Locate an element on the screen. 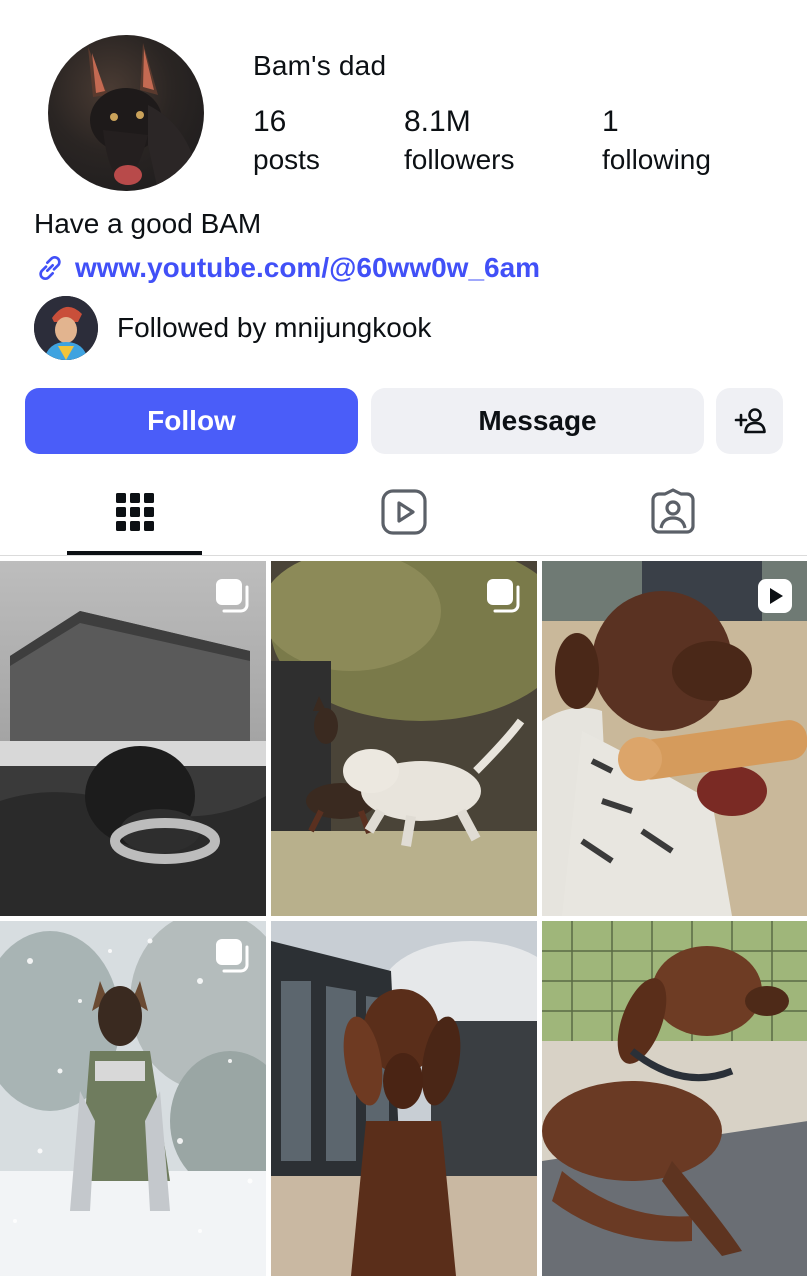  reels-icon is located at coordinates (403, 512).